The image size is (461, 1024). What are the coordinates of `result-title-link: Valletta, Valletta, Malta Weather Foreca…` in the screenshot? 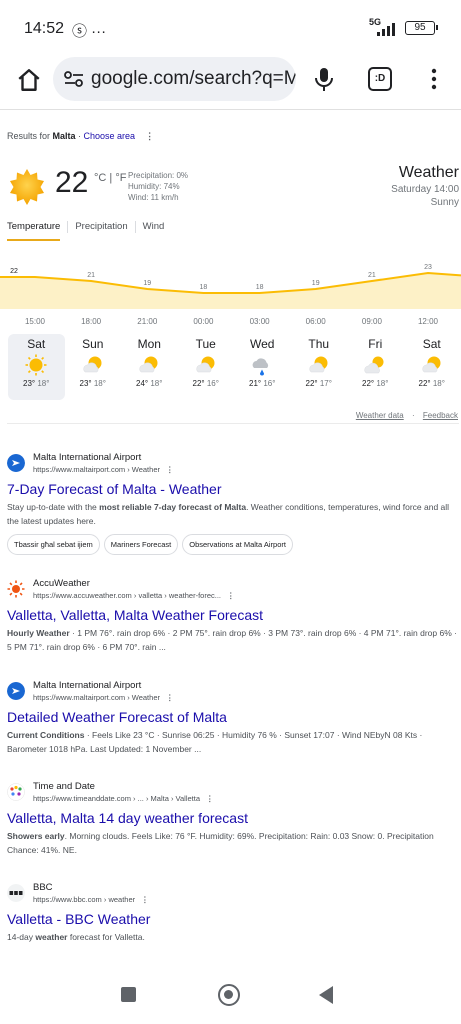 It's located at (232, 615).